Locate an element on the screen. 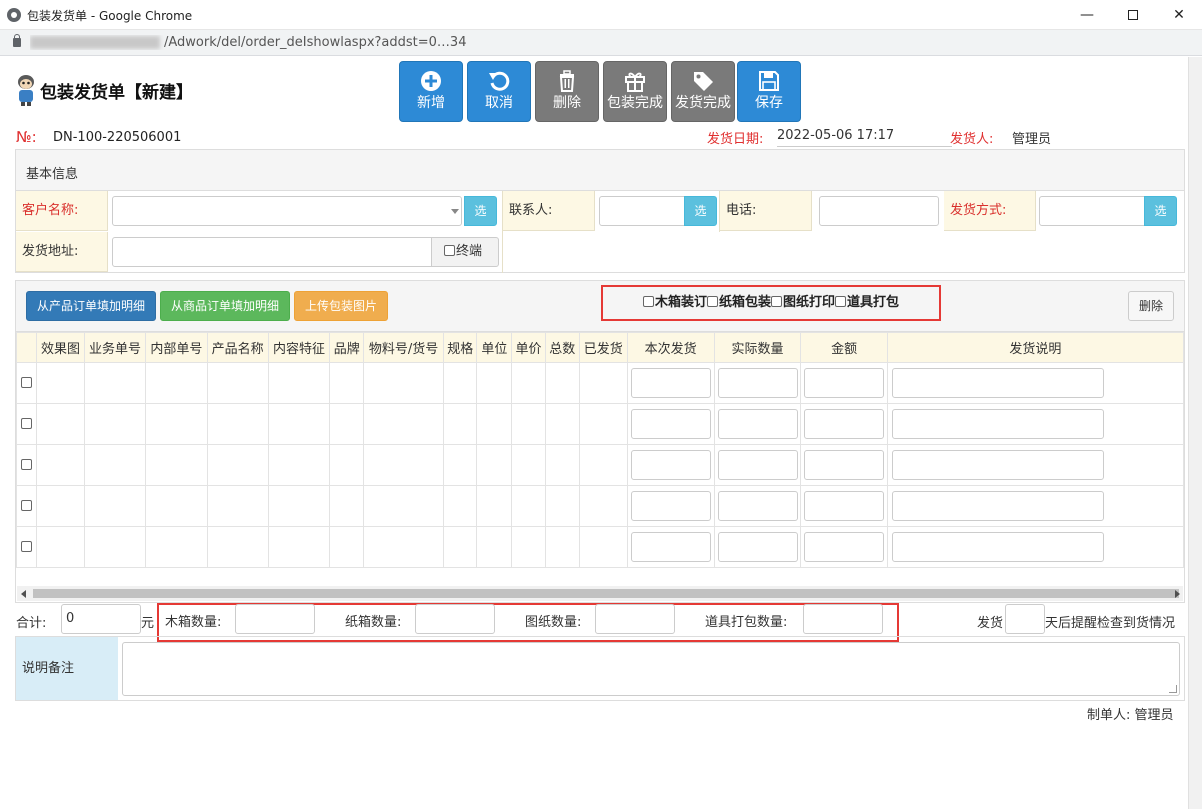 Image resolution: width=1202 pixels, height=809 pixels. ship-method-input is located at coordinates (1092, 211).